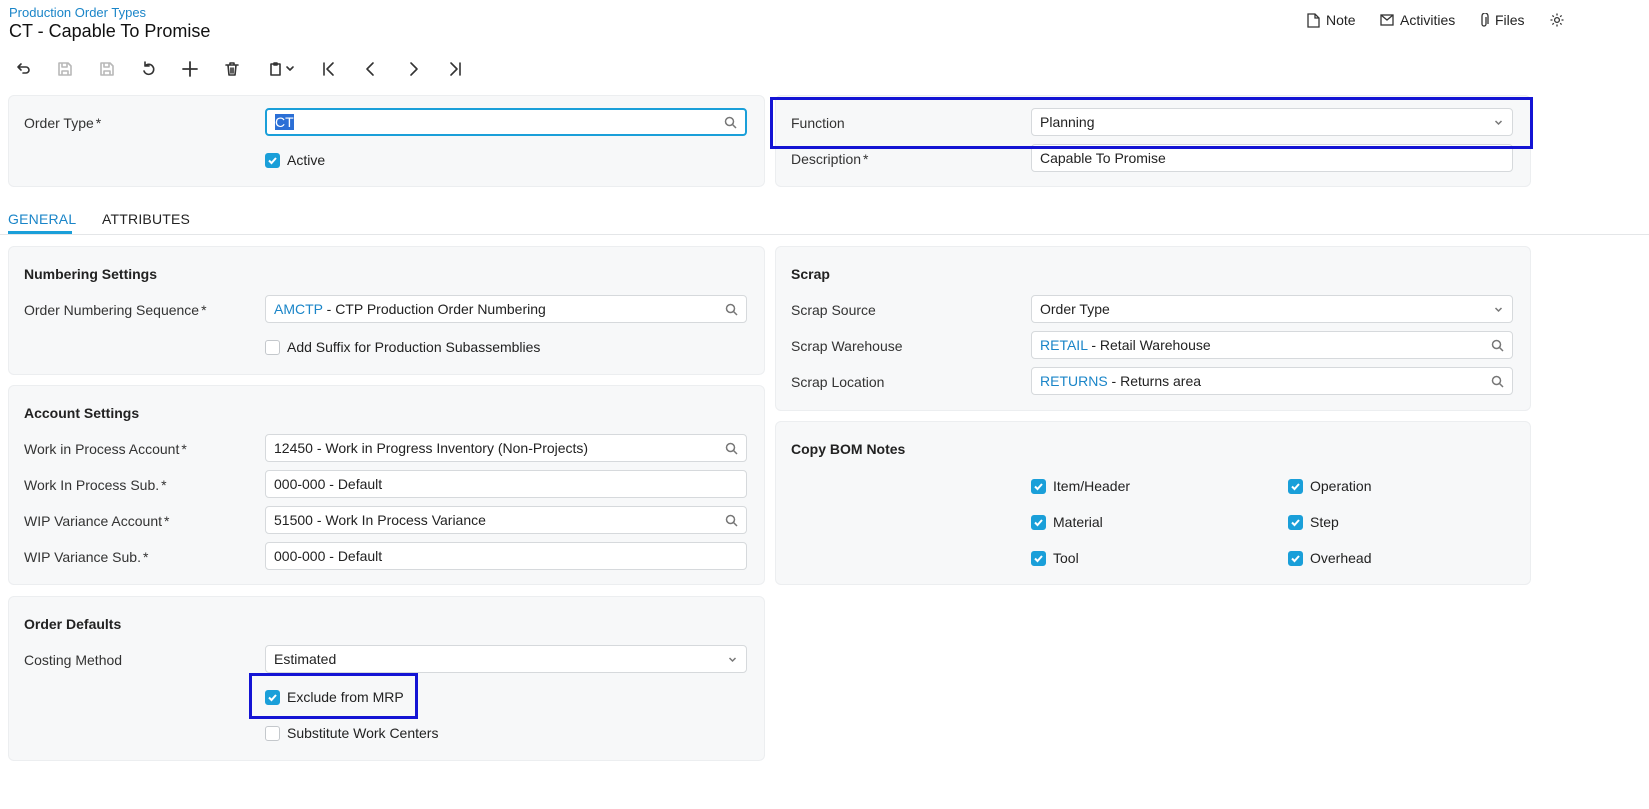 The width and height of the screenshot is (1649, 809). Describe the element at coordinates (306, 160) in the screenshot. I see `active-label: Active` at that location.